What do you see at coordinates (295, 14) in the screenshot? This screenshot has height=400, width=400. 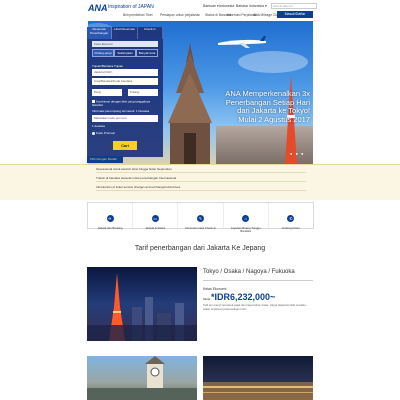 I see `login-button: Masuk/Daftar` at bounding box center [295, 14].